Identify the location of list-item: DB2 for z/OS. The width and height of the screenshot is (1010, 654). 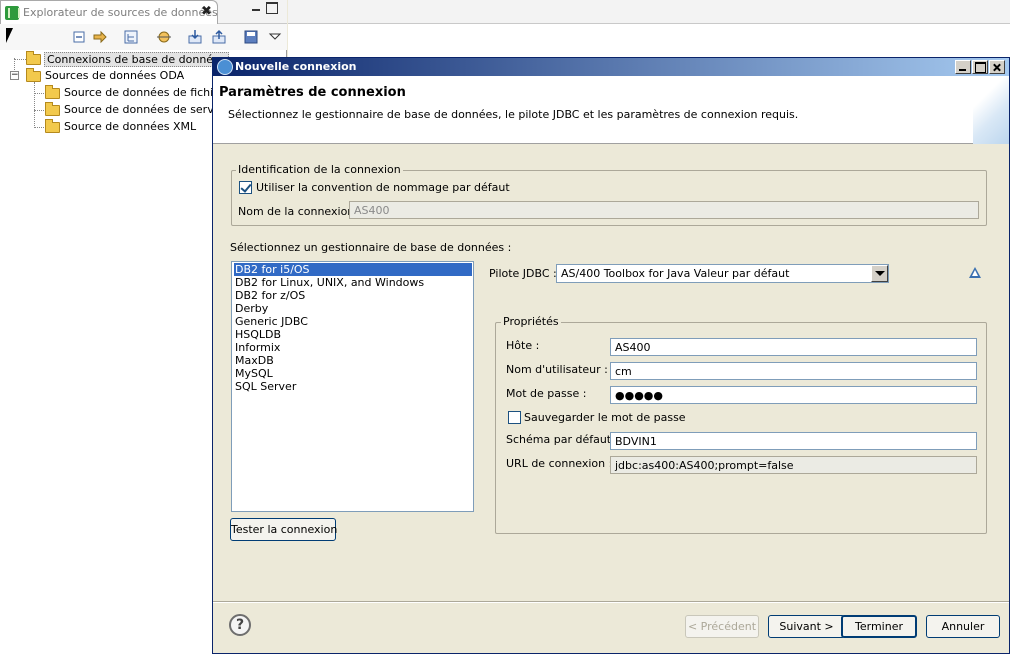
(353, 295).